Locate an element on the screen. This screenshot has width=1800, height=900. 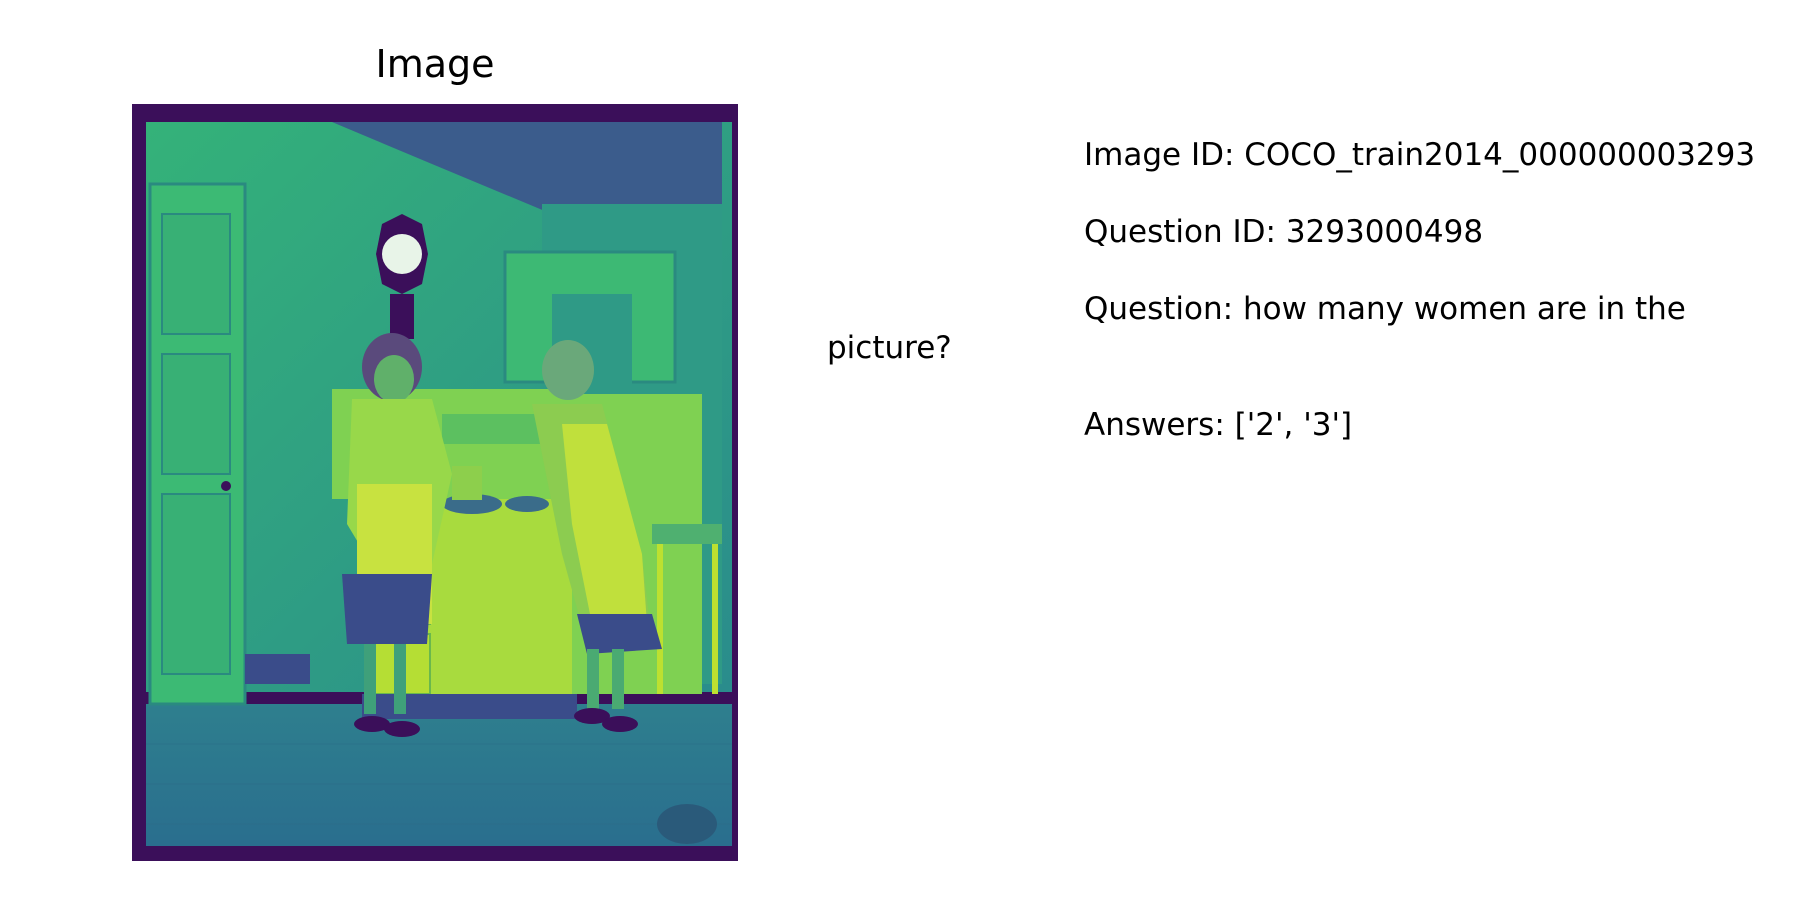
question-id-text: Question ID: 3293000498 is located at coordinates (1284, 232).